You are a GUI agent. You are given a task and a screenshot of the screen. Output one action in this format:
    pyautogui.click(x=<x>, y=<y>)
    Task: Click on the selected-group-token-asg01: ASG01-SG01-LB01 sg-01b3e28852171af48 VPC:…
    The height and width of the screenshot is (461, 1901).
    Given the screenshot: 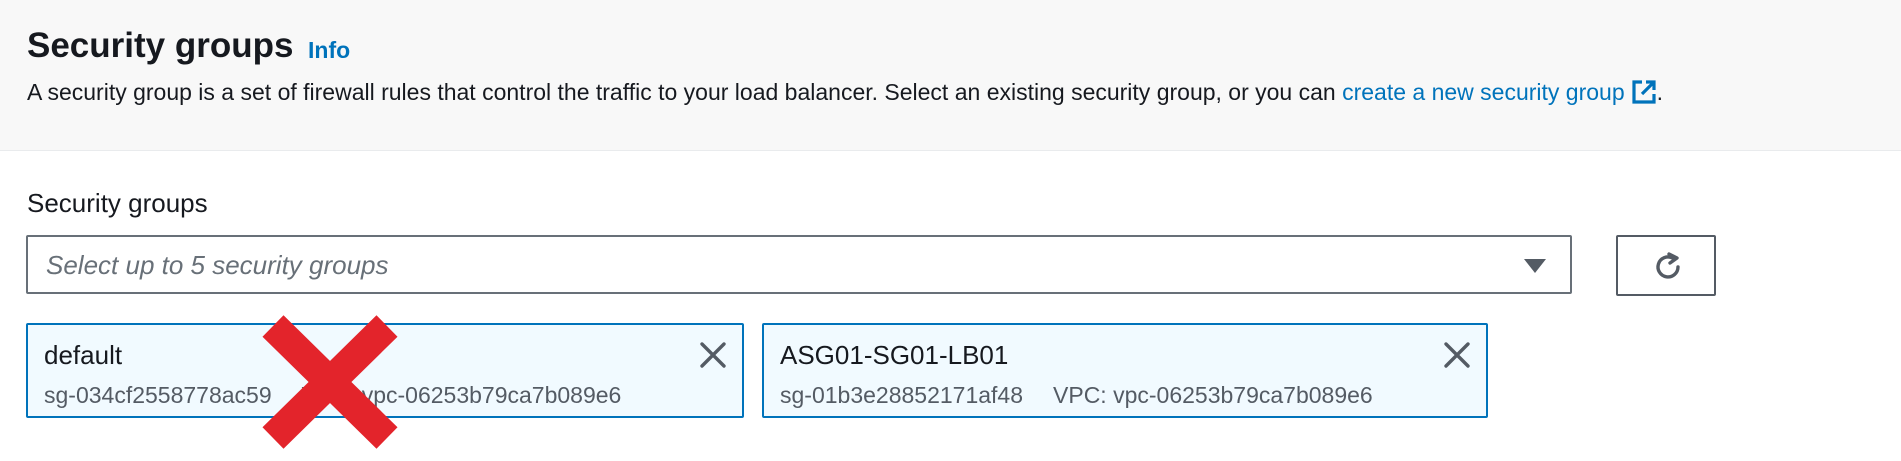 What is the action you would take?
    pyautogui.click(x=1125, y=370)
    